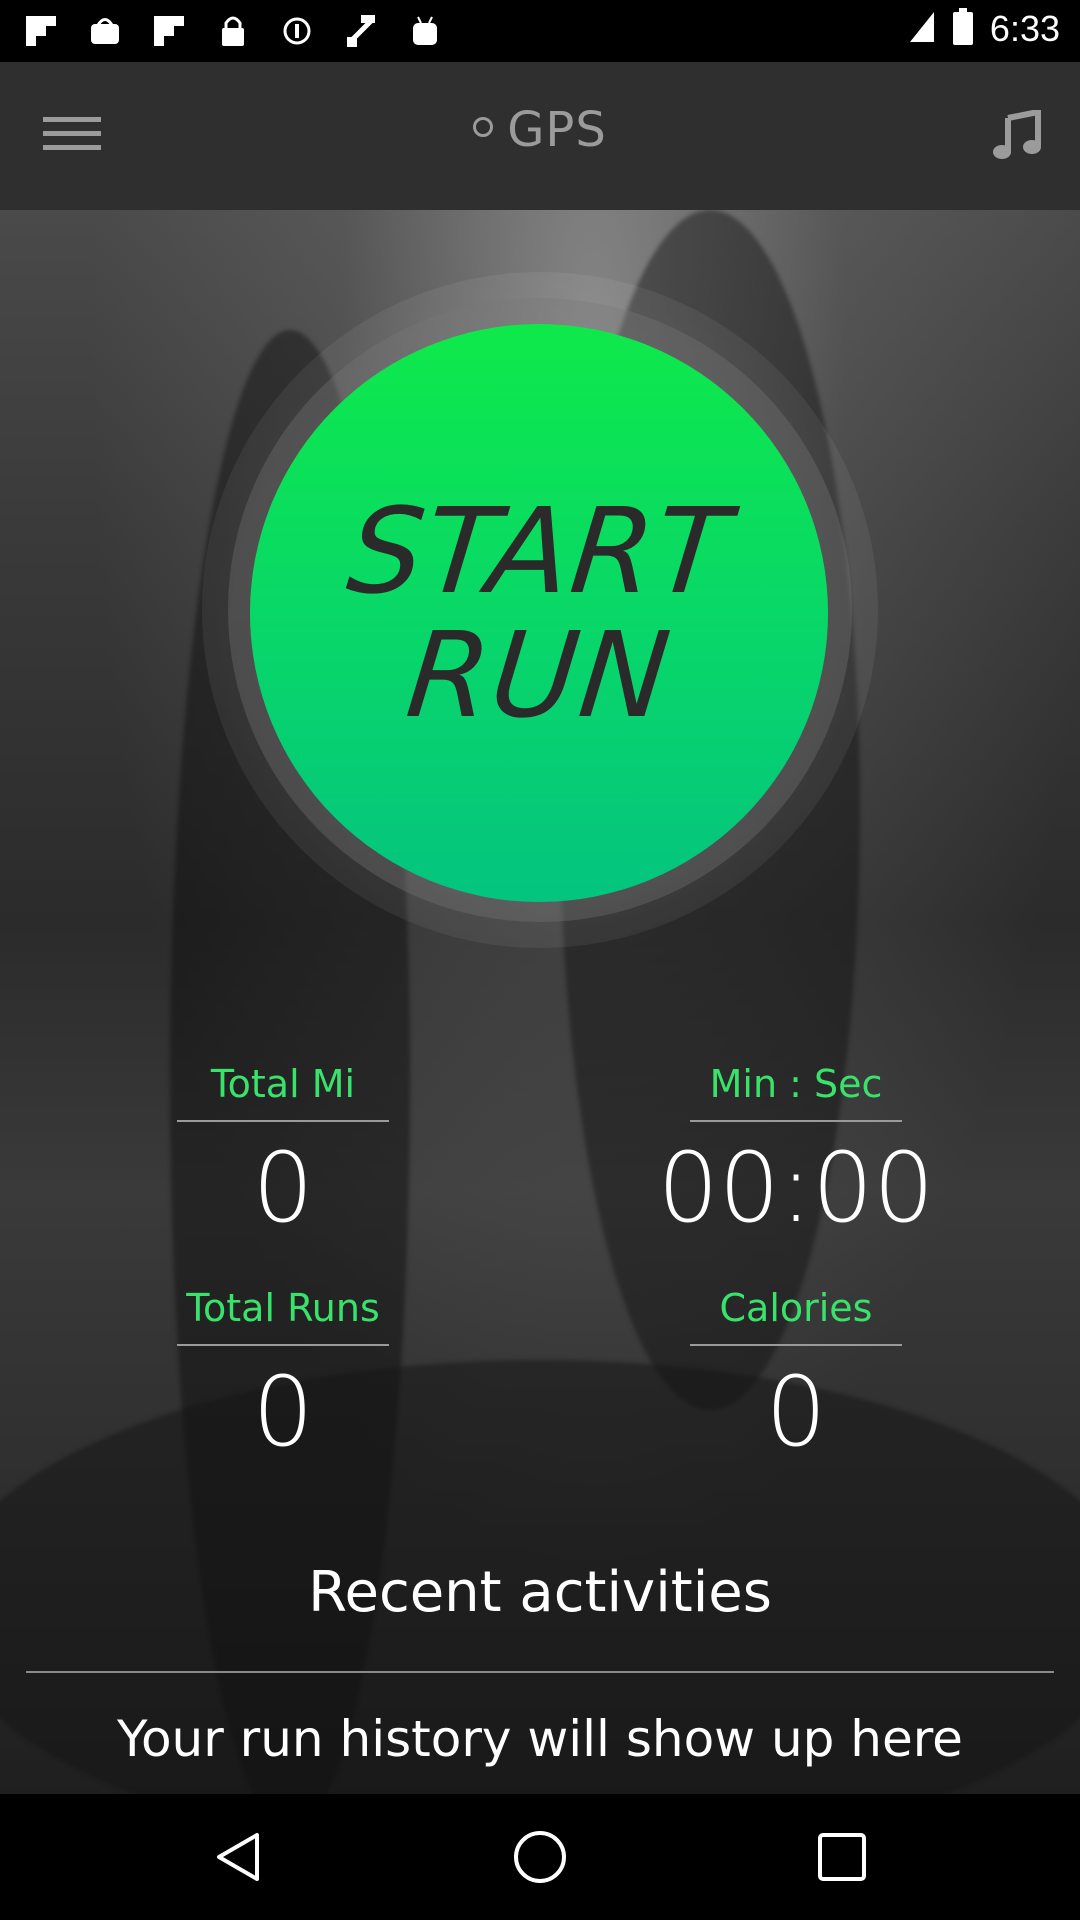 Image resolution: width=1080 pixels, height=1920 pixels. What do you see at coordinates (922, 29) in the screenshot?
I see `signal-icon` at bounding box center [922, 29].